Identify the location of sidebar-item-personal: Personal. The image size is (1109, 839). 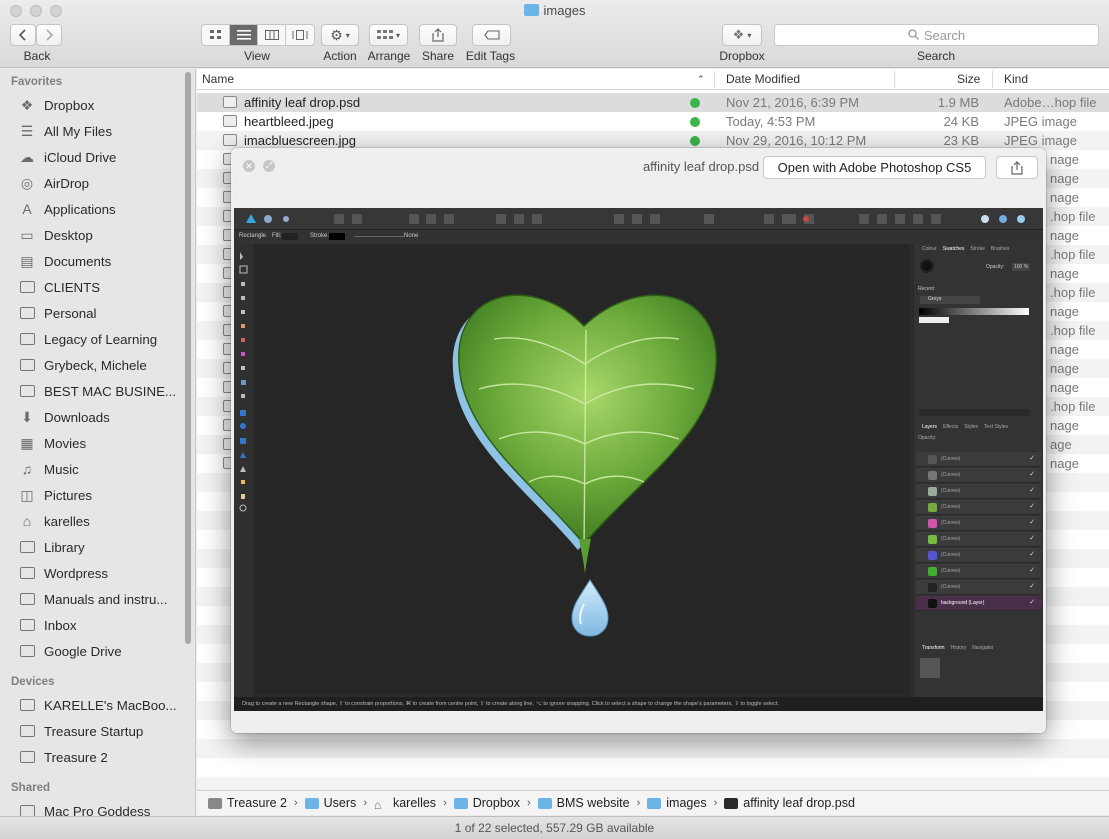
(102, 313).